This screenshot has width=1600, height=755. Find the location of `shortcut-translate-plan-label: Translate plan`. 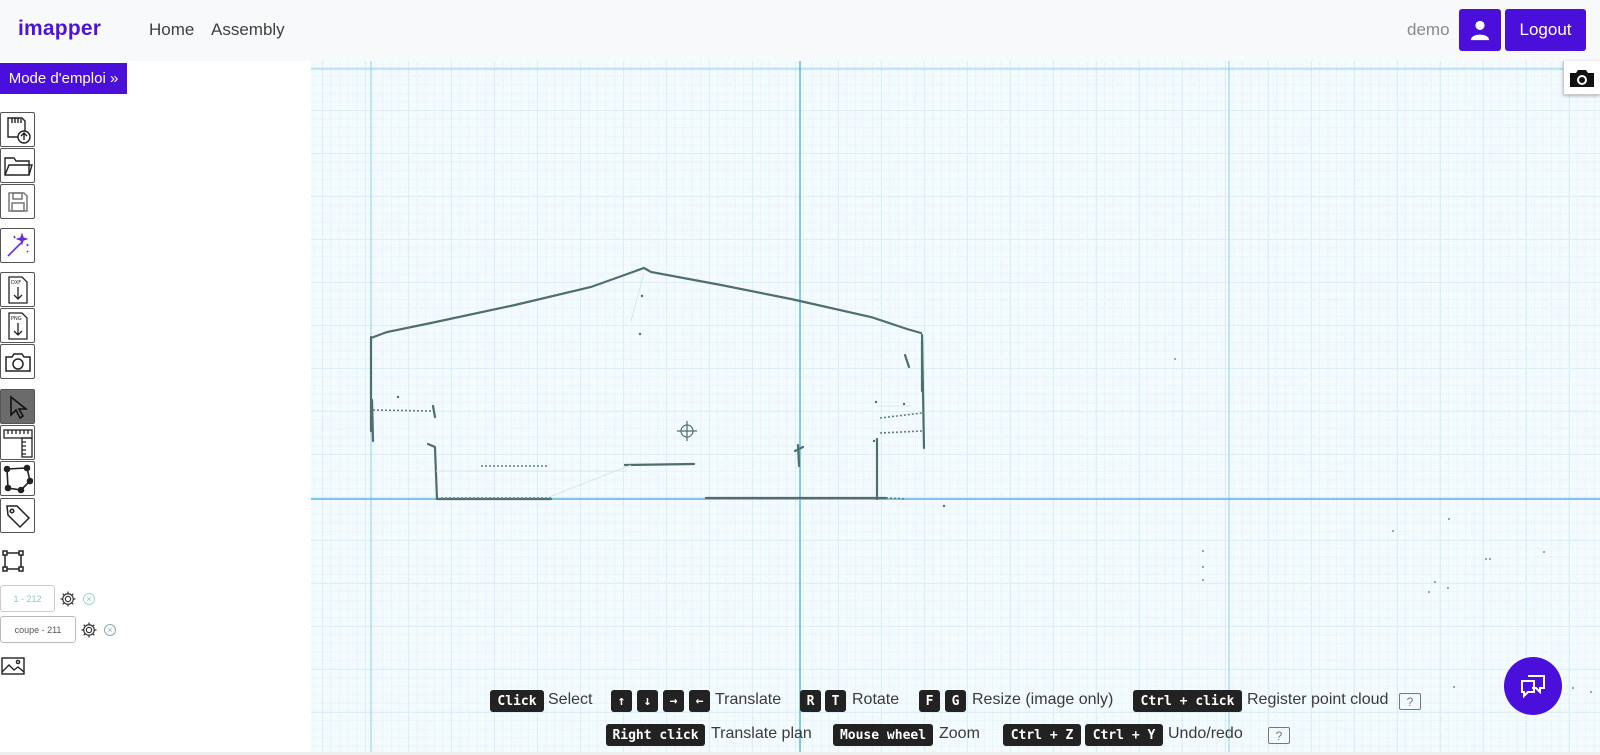

shortcut-translate-plan-label: Translate plan is located at coordinates (761, 733).